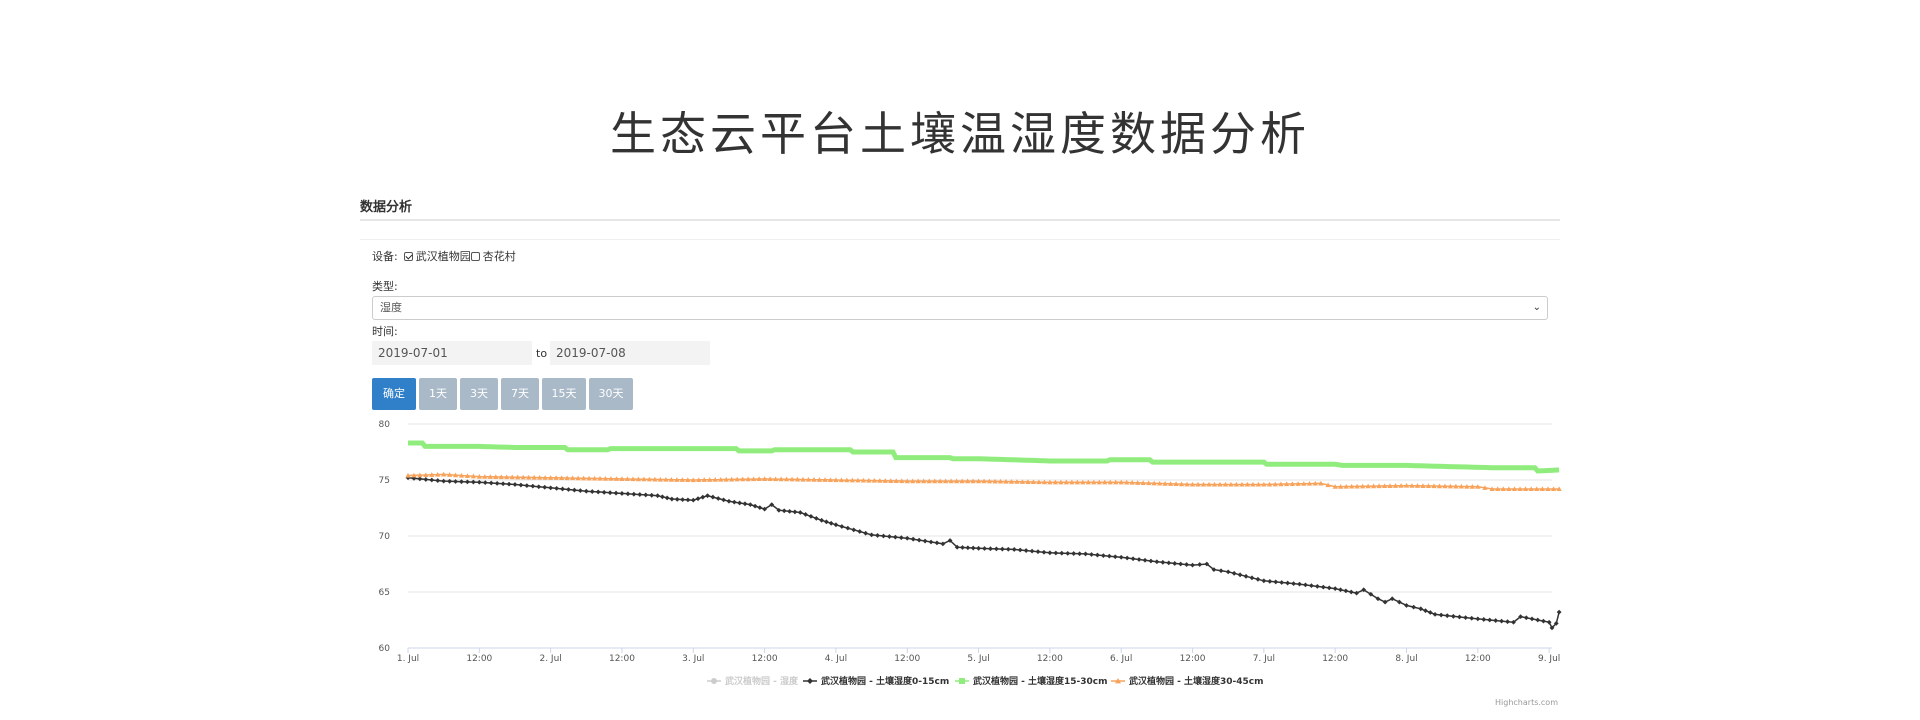  Describe the element at coordinates (385, 649) in the screenshot. I see `y-tick-label: 60` at that location.